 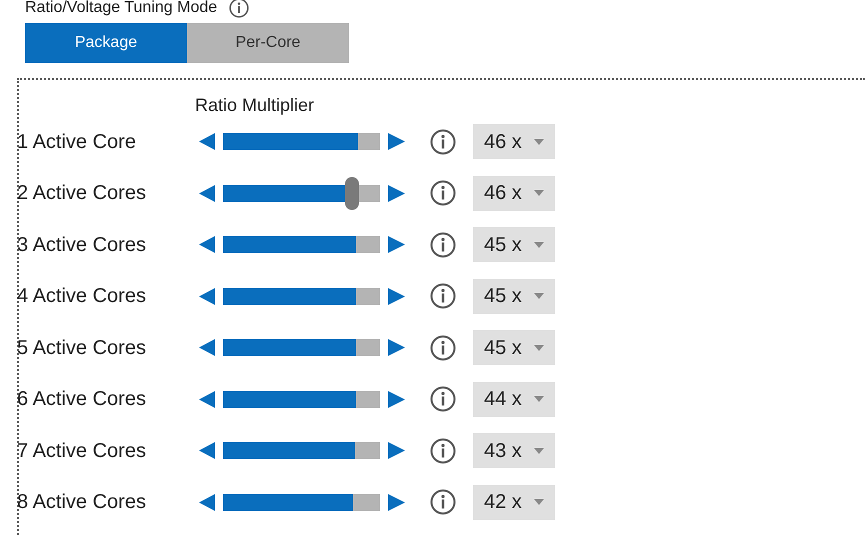 I want to click on row-label: 7 Active Cores, so click(x=82, y=451).